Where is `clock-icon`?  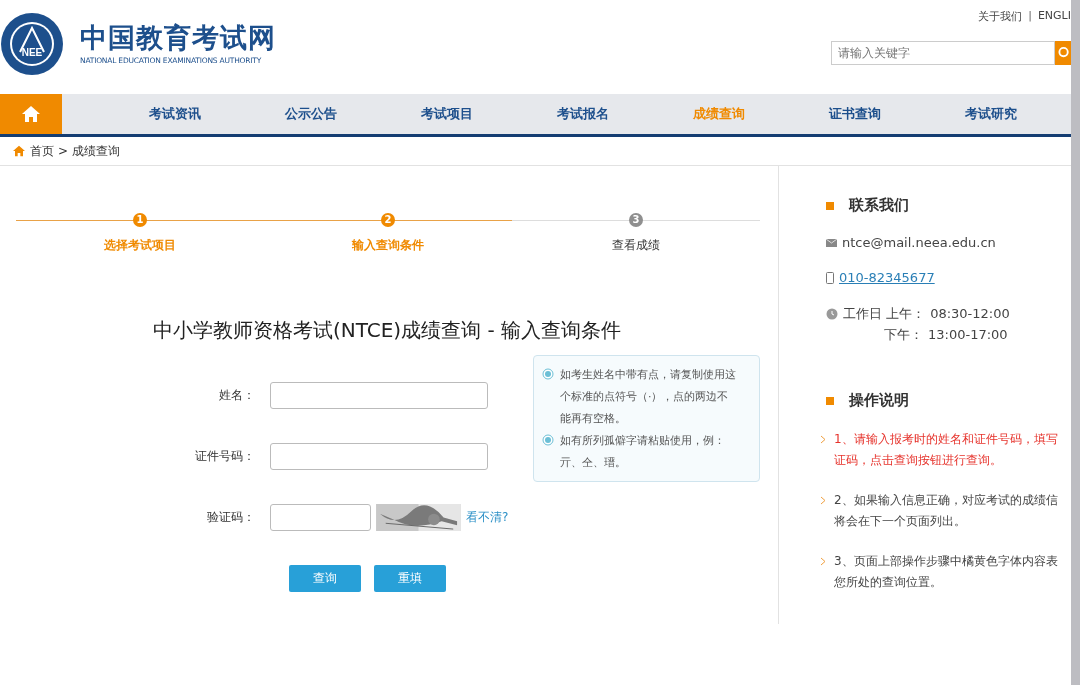
clock-icon is located at coordinates (832, 313).